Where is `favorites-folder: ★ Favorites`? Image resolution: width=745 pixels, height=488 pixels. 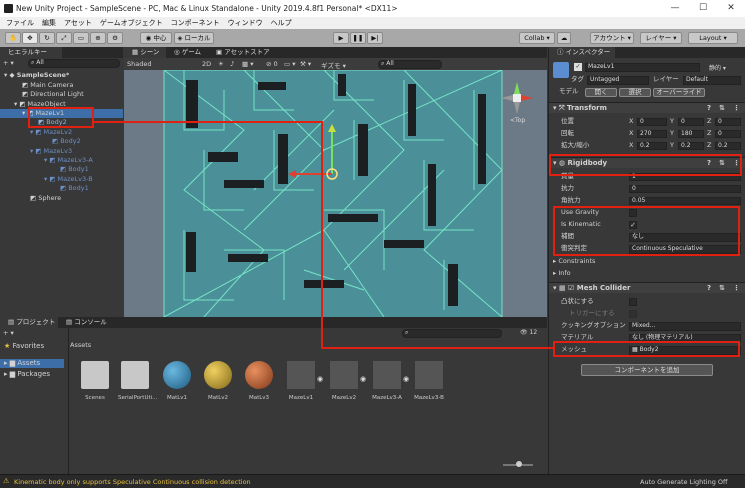 favorites-folder: ★ Favorites is located at coordinates (24, 346).